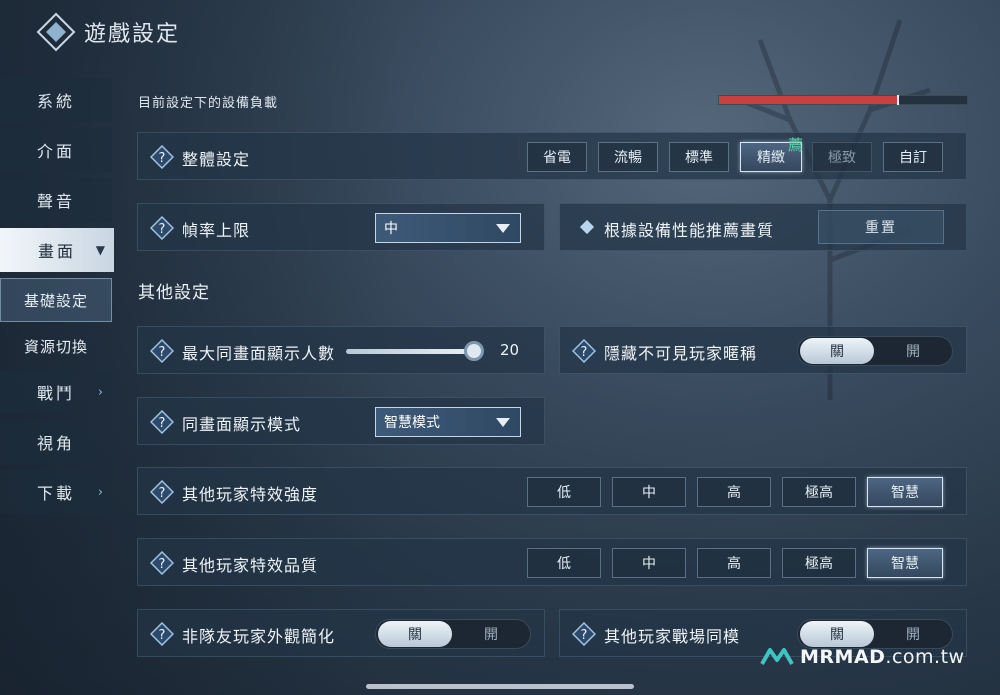 The image size is (1000, 695). I want to click on sidebar: 系統 介面 聲音 畫面 ▼ 基礎設定 資源切換 戰鬥 › 視角 下載 ›, so click(57, 299).